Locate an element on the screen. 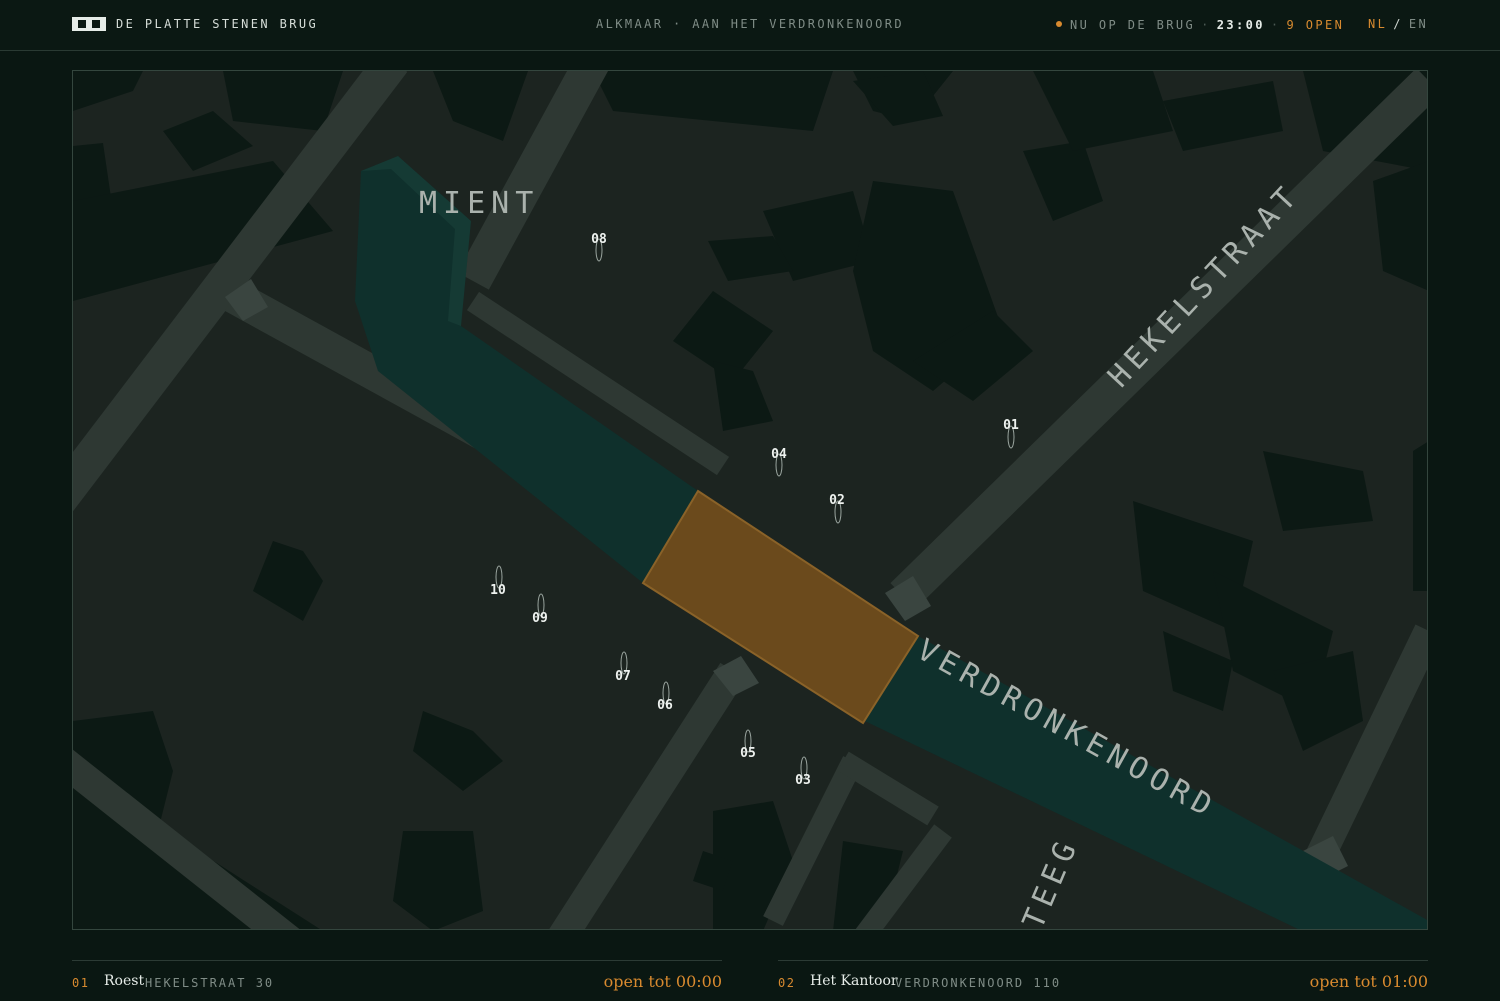 The height and width of the screenshot is (1001, 1500). svg-text: 06 is located at coordinates (665, 705).